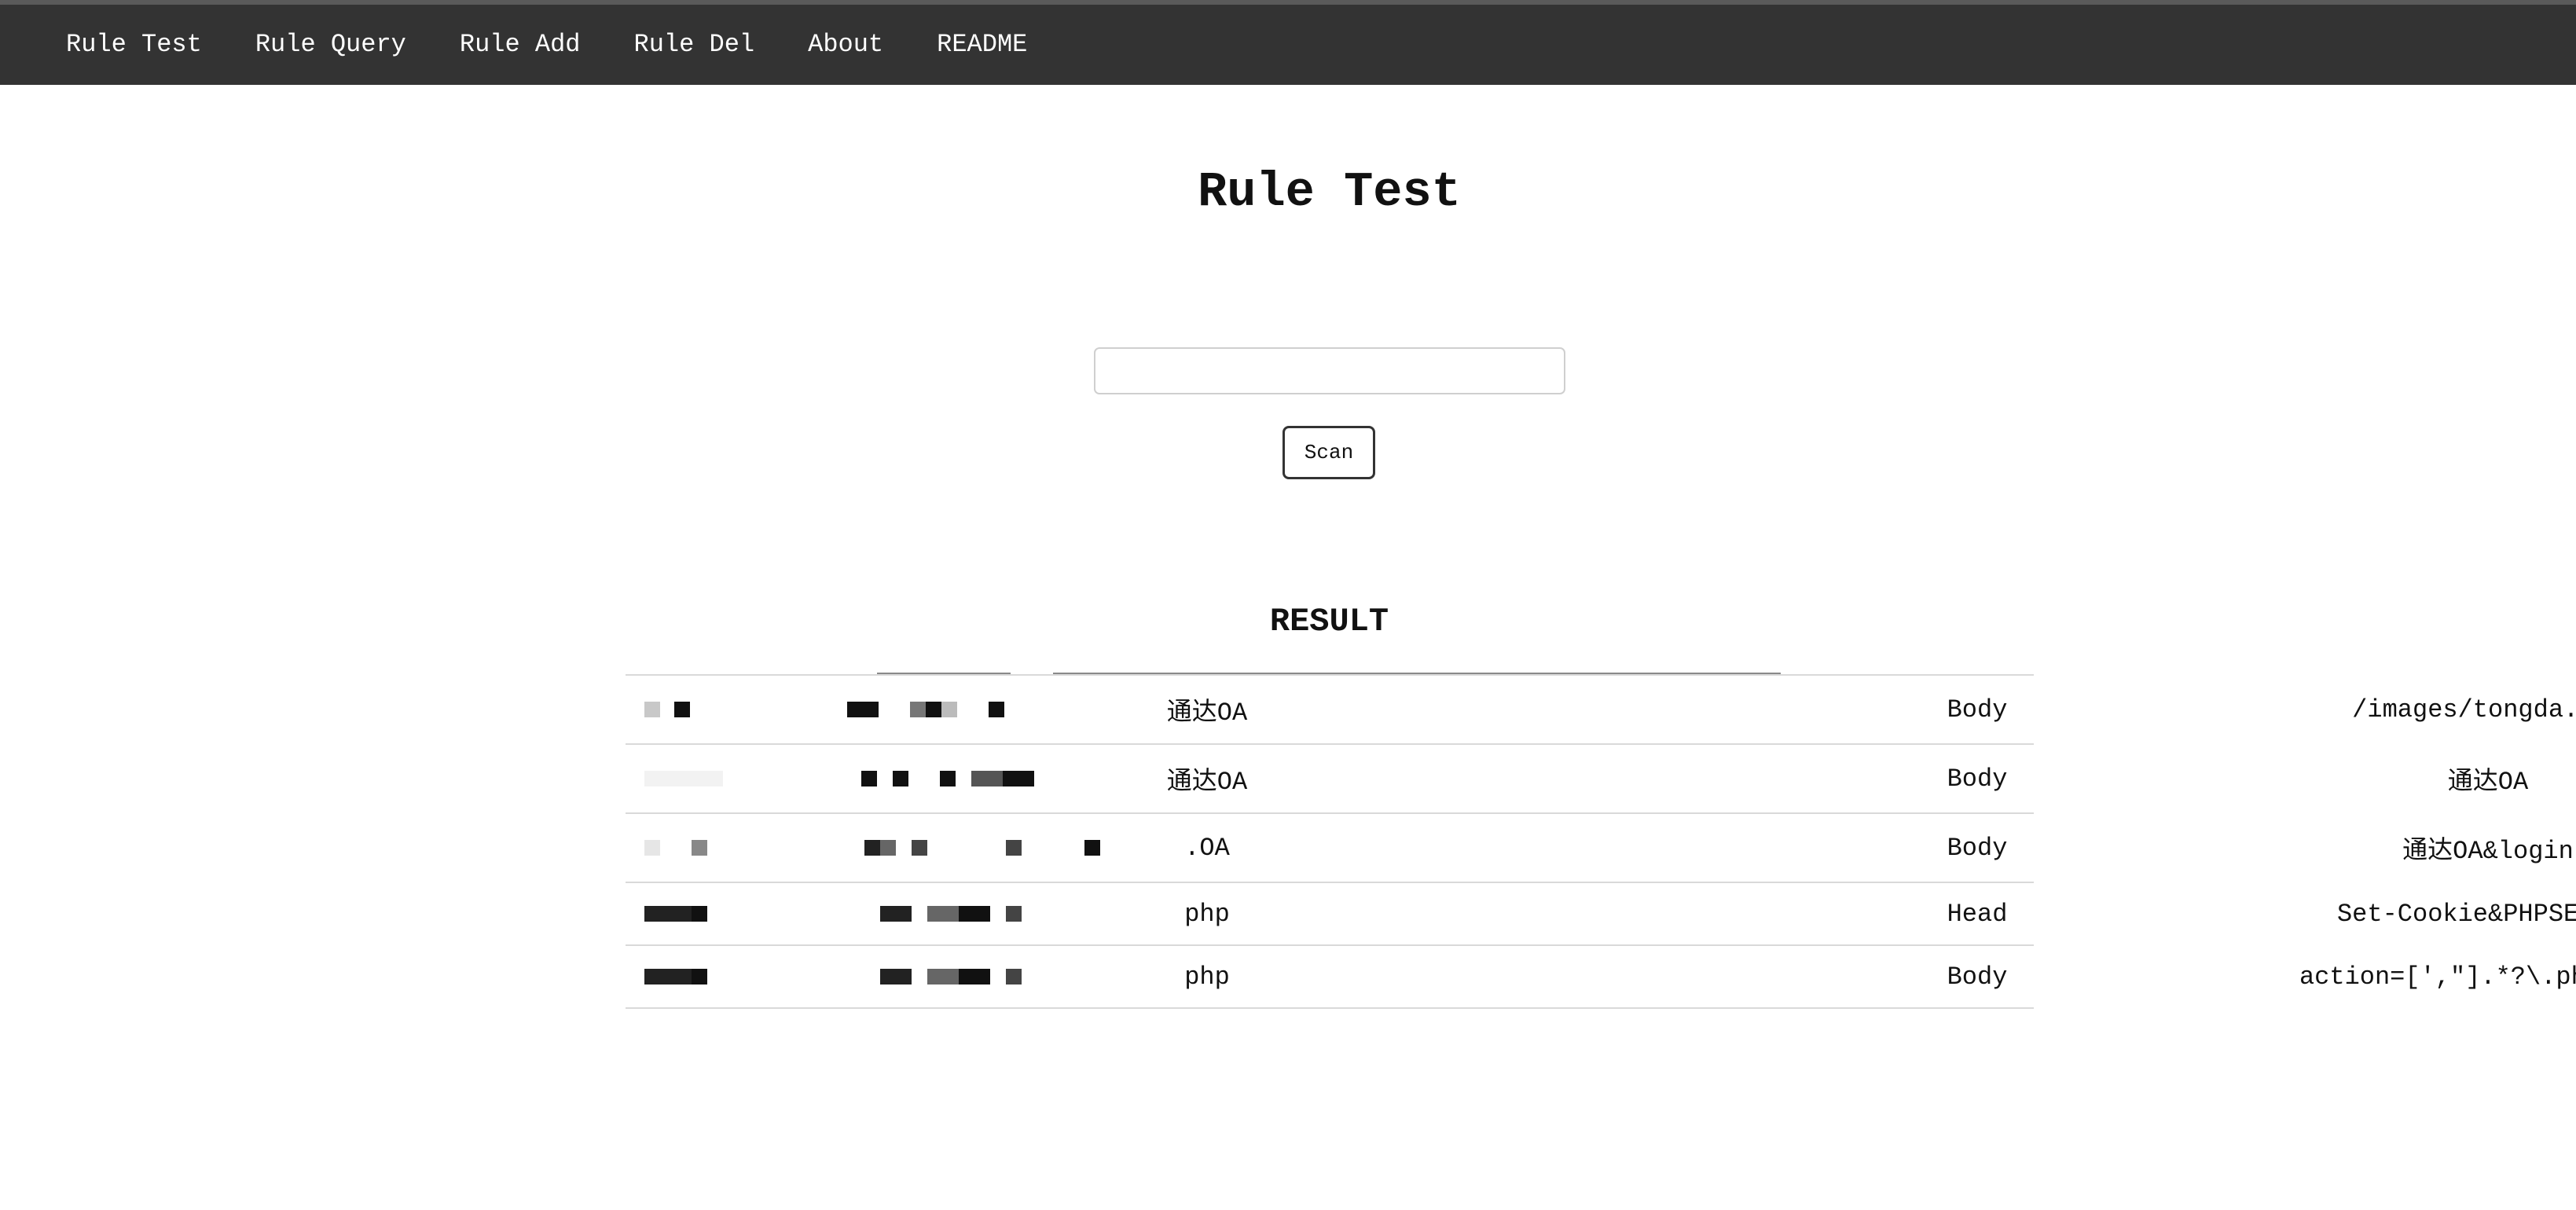 The image size is (2576, 1210). Describe the element at coordinates (1329, 621) in the screenshot. I see `result-heading: RESULT` at that location.